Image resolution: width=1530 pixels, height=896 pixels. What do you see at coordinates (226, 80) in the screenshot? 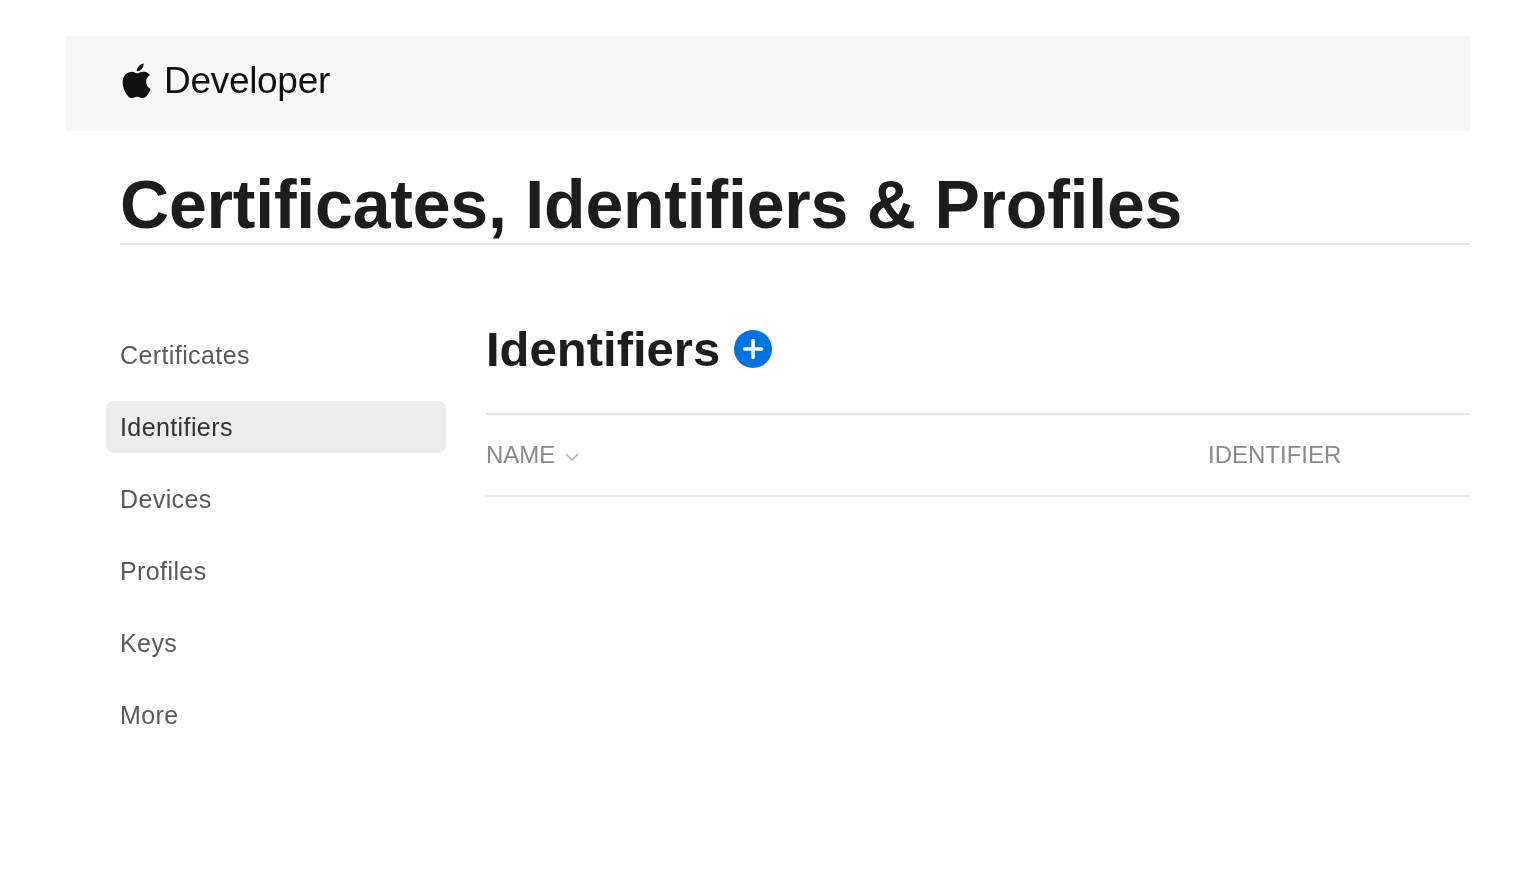
I see `developer-home-link: Developer` at bounding box center [226, 80].